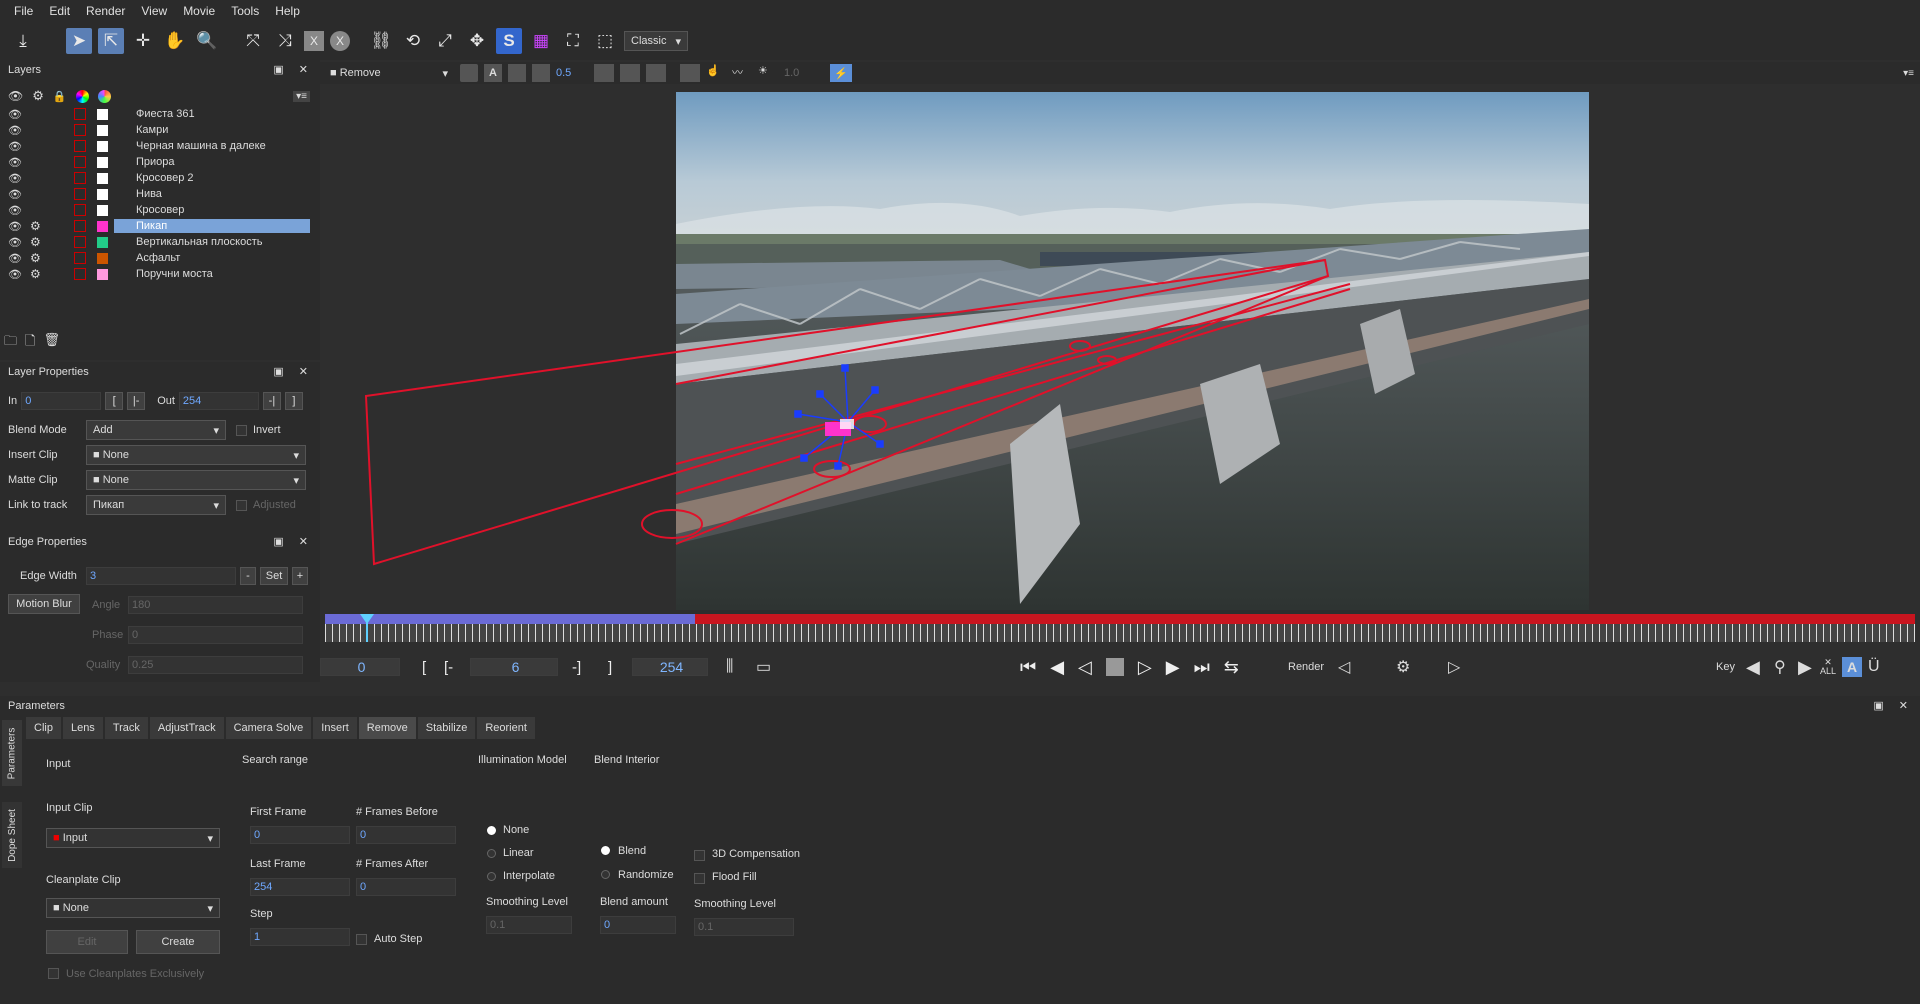 This screenshot has width=1920, height=1004. I want to click on trim-icon: ⫼, so click(729, 667).